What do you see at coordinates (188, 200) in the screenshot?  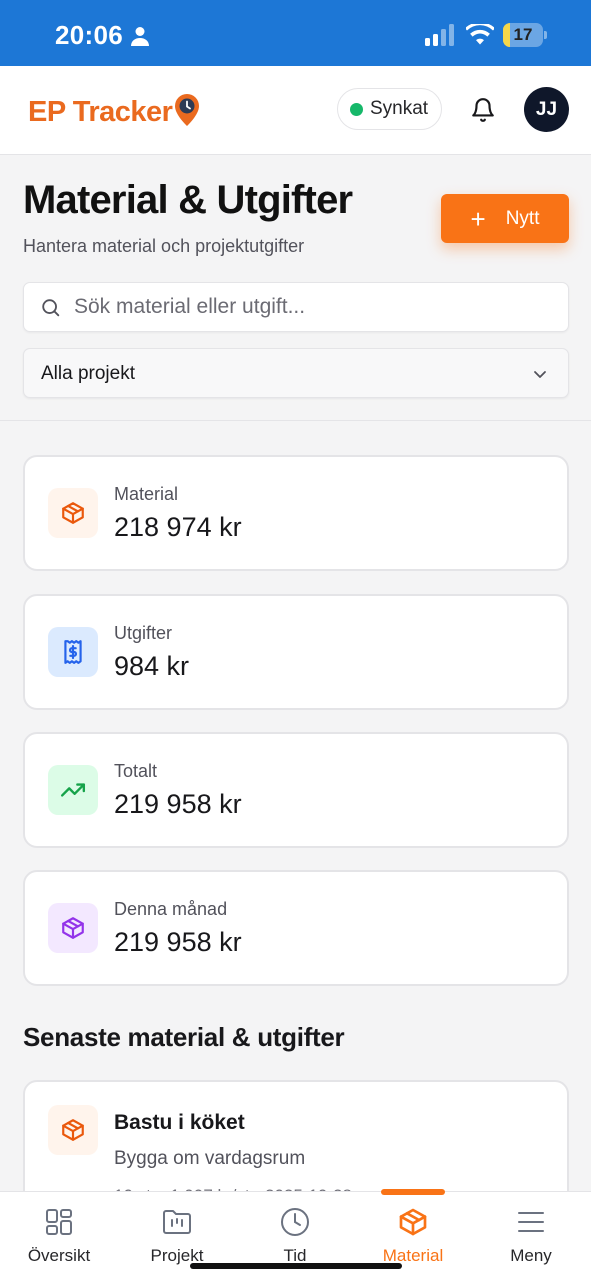 I see `page-title: Material & Utgifter` at bounding box center [188, 200].